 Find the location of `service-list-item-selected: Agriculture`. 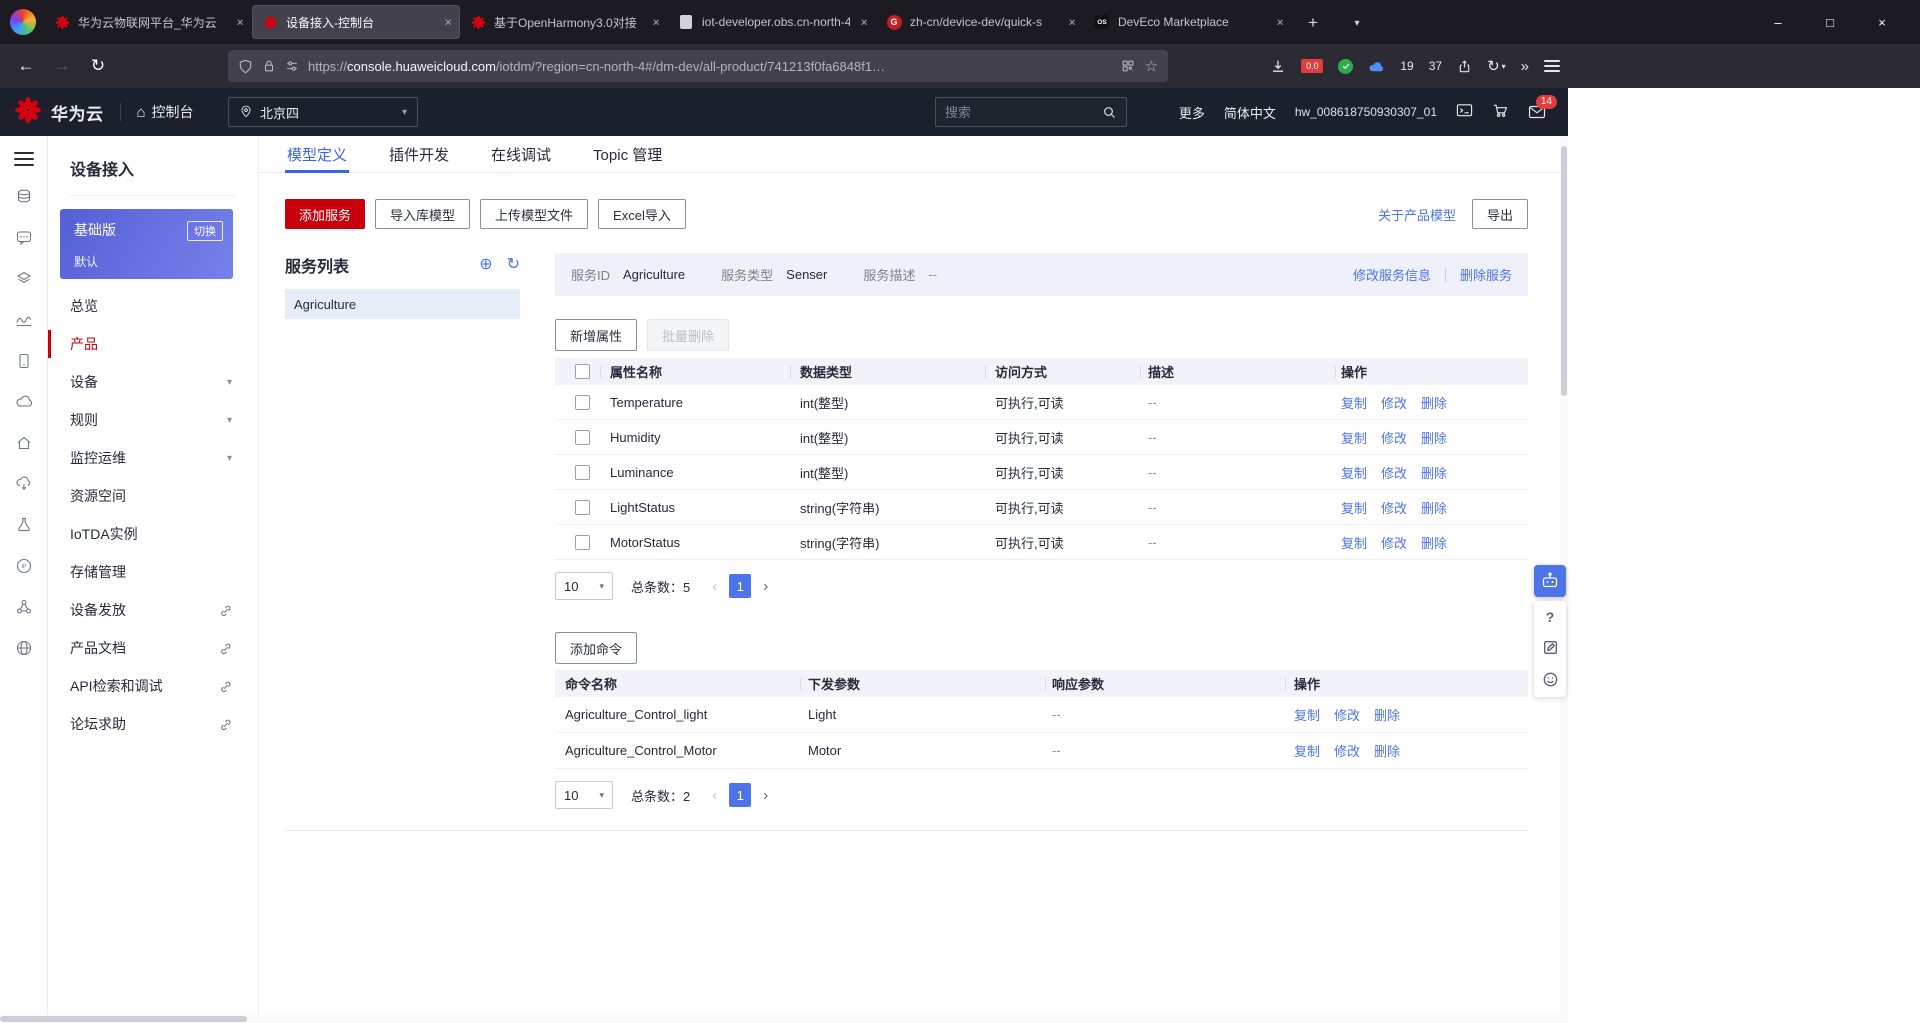

service-list-item-selected: Agriculture is located at coordinates (402, 304).